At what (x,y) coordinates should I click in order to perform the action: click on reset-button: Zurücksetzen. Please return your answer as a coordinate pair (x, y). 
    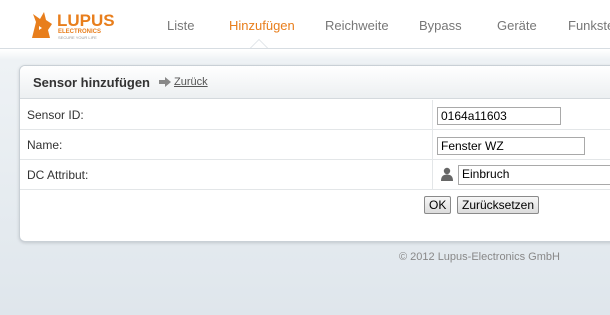
    Looking at the image, I should click on (498, 205).